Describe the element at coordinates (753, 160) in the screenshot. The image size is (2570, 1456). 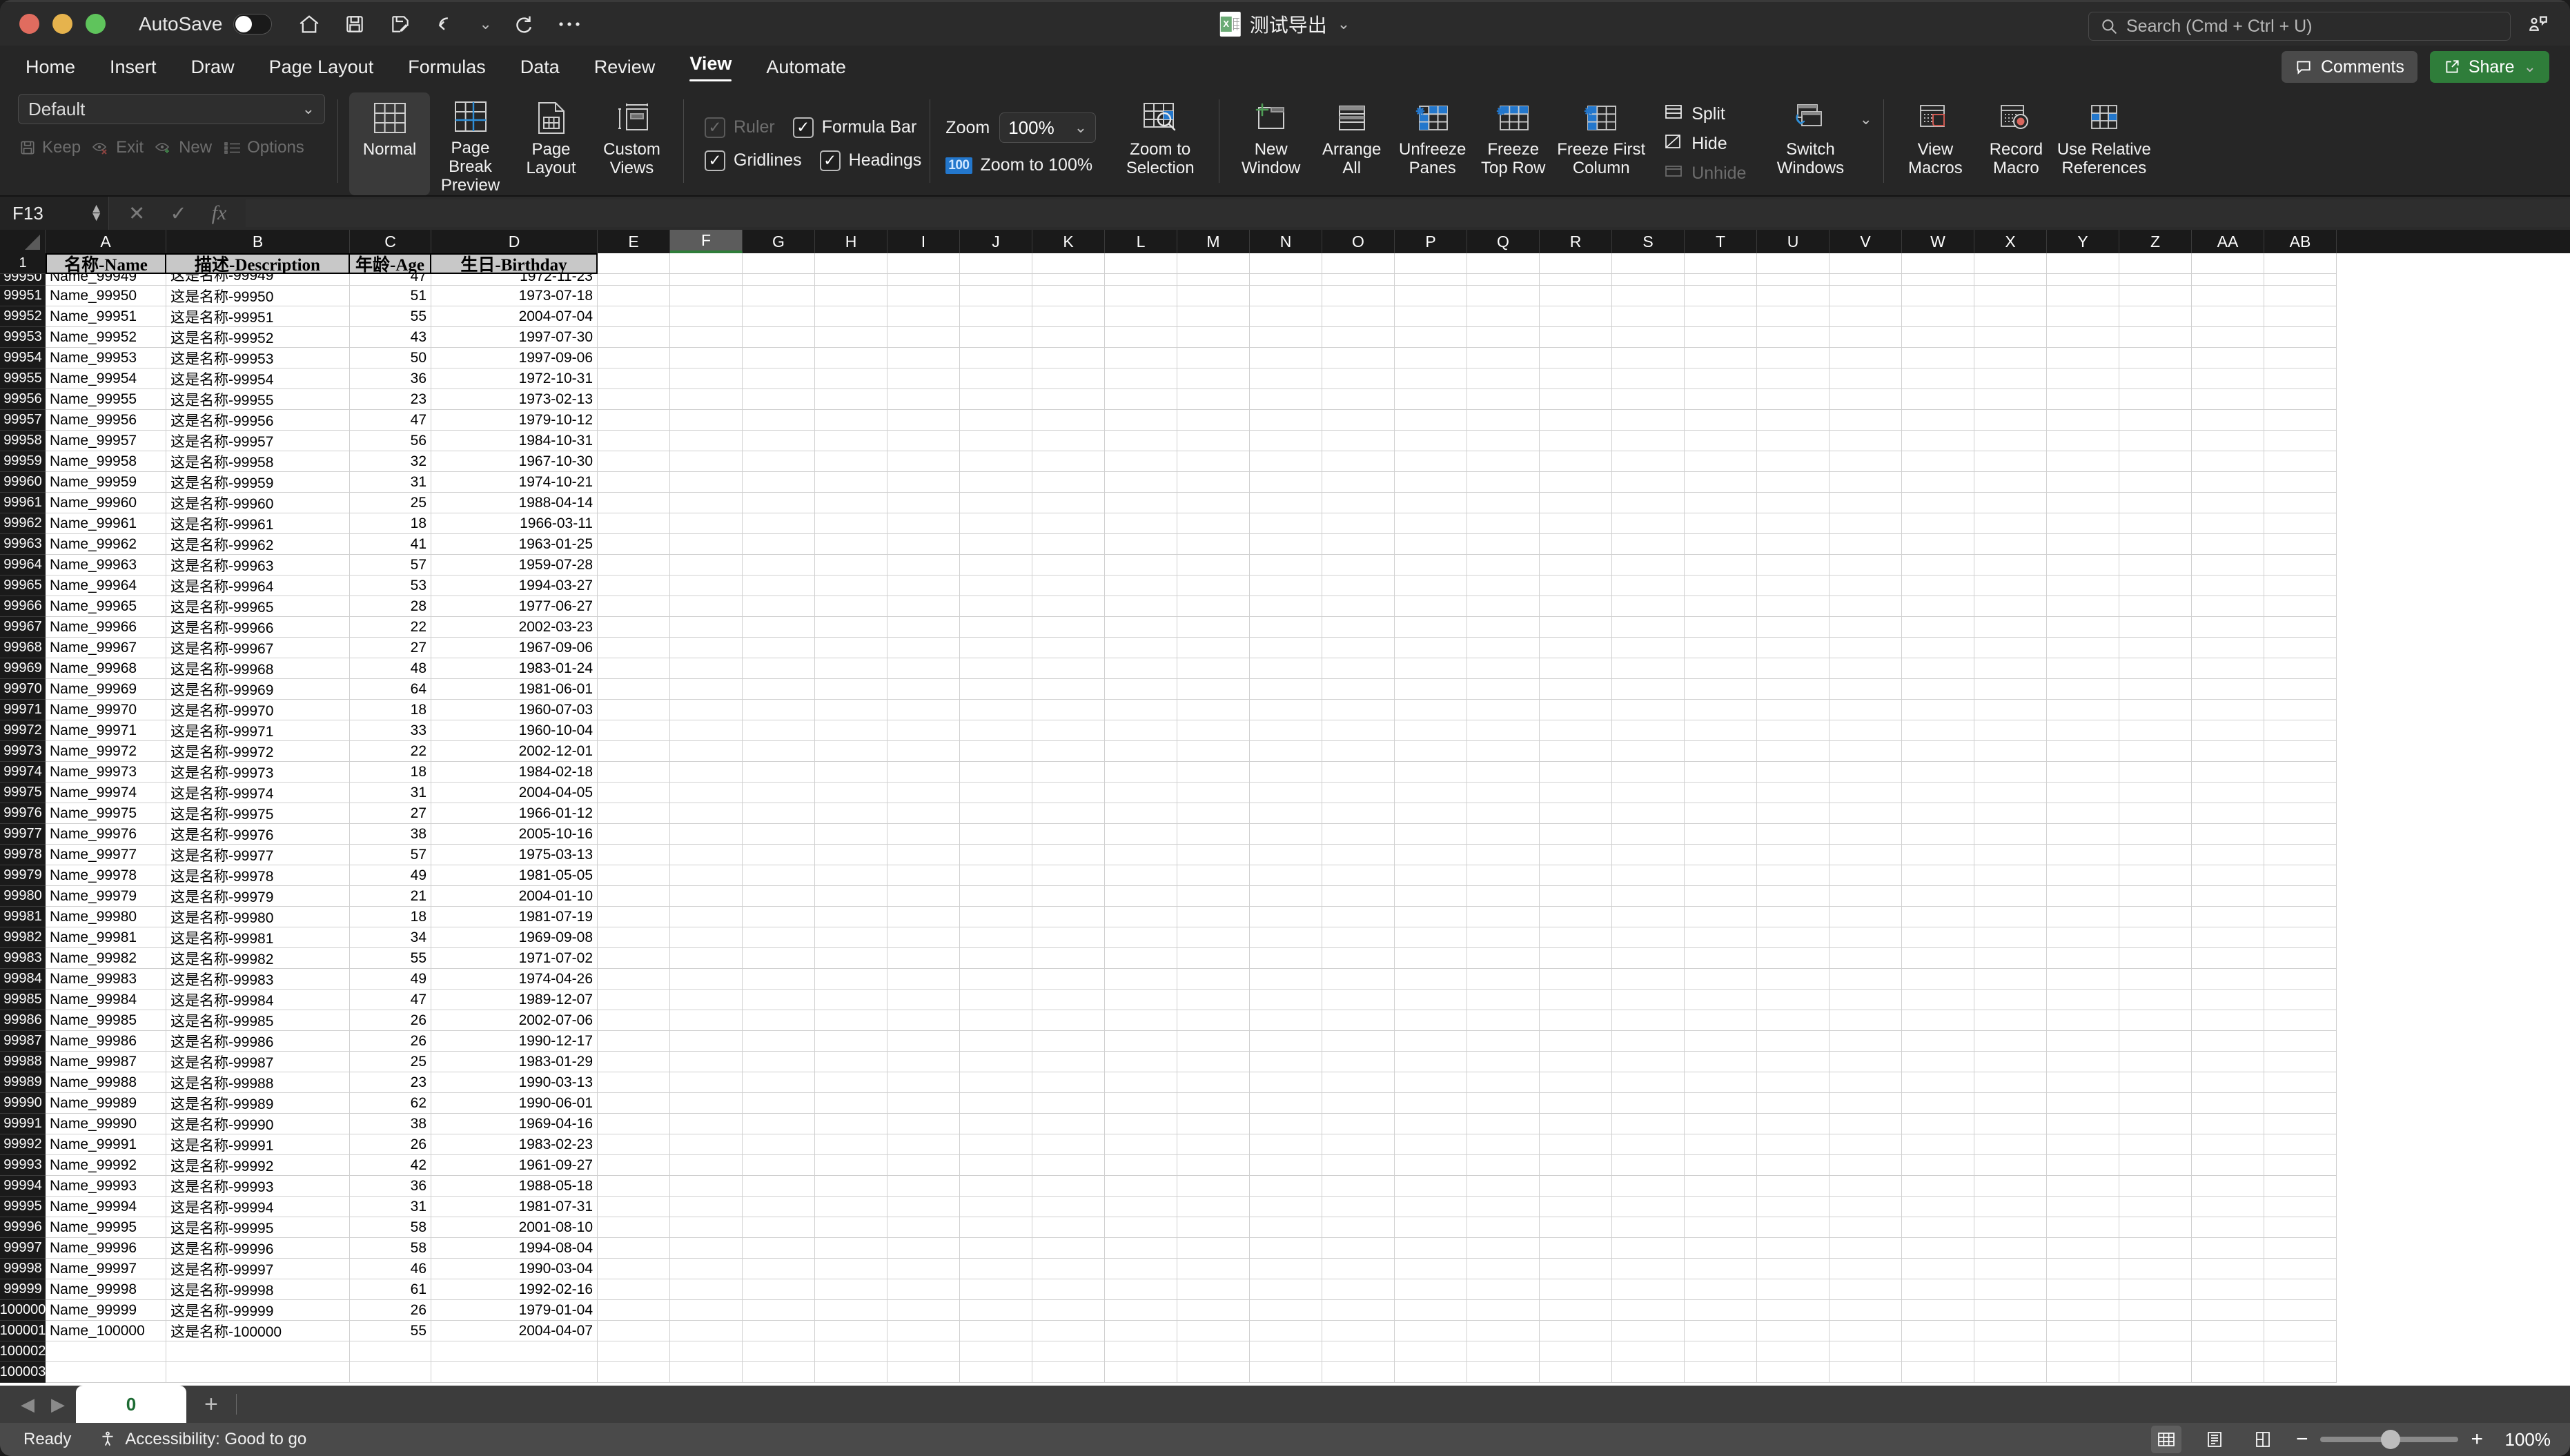
I see `gridlines-checkbox: ✓ Gridlines` at that location.